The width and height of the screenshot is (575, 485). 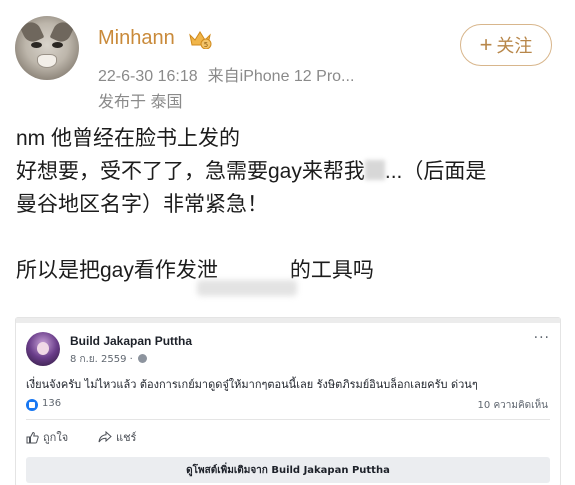 I want to click on post-line-3: 曼谷地区名字）非常紧急！, so click(x=142, y=204).